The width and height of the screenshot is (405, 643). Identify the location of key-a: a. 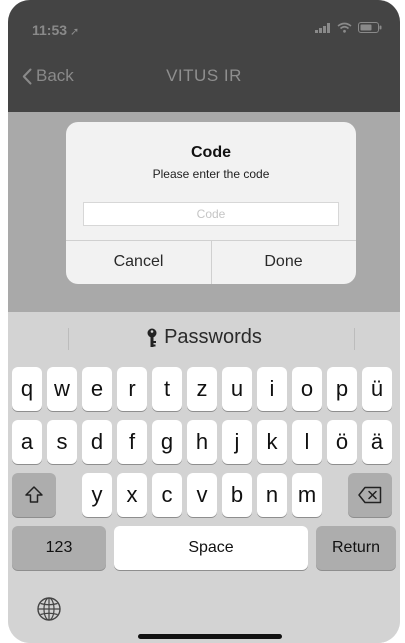
(27, 442).